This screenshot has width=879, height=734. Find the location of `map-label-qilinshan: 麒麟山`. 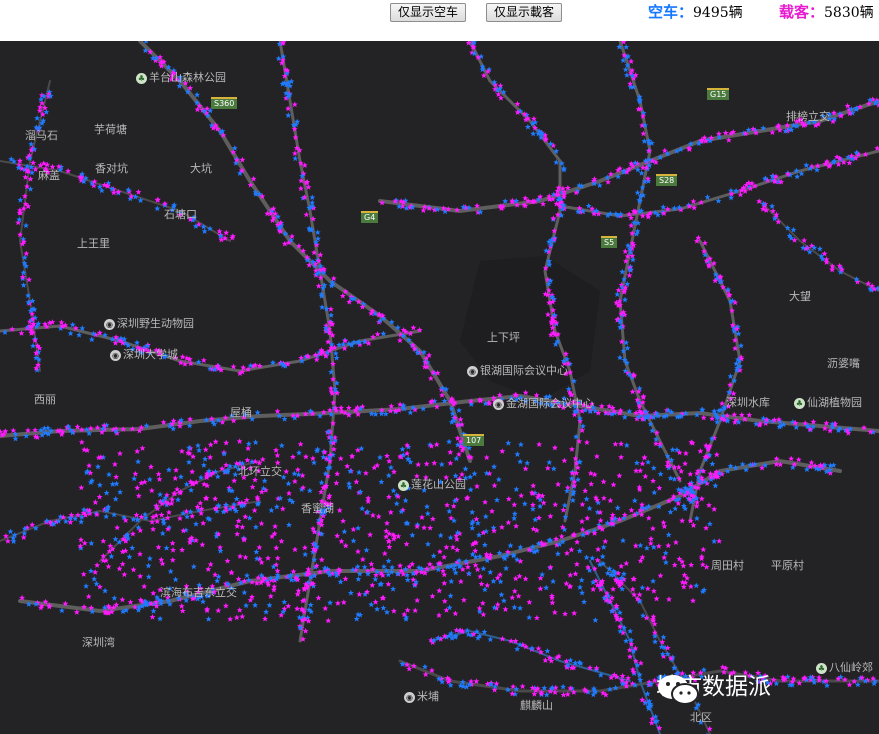

map-label-qilinshan: 麒麟山 is located at coordinates (536, 705).